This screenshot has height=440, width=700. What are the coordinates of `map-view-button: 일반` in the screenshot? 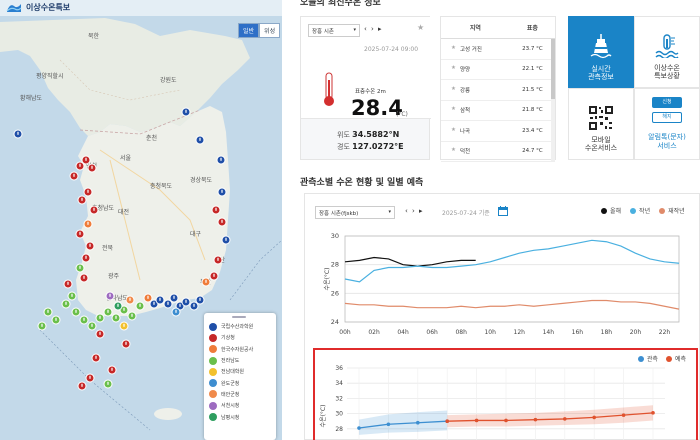 It's located at (249, 30).